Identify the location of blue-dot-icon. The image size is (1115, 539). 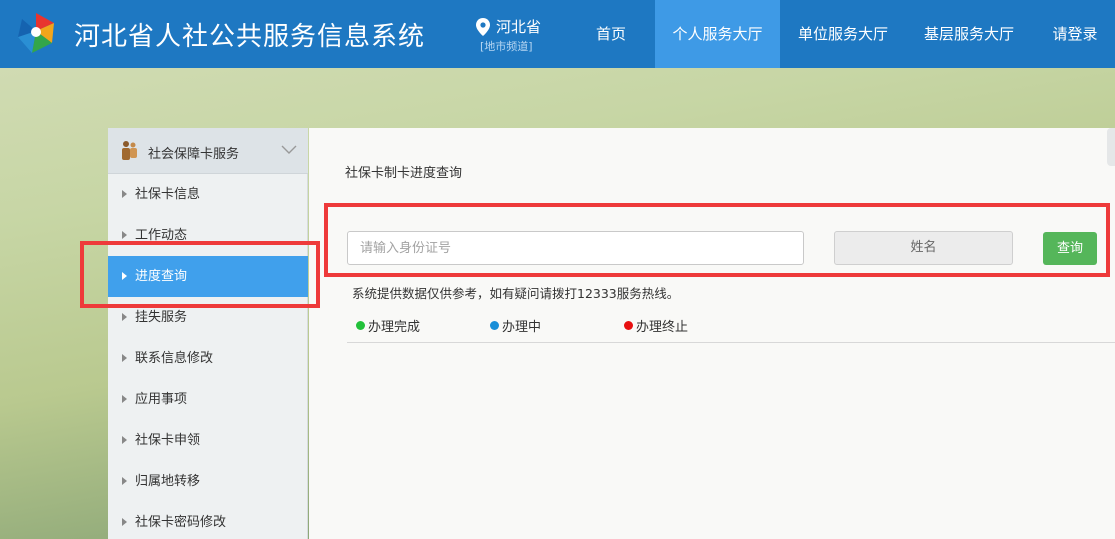
(494, 325).